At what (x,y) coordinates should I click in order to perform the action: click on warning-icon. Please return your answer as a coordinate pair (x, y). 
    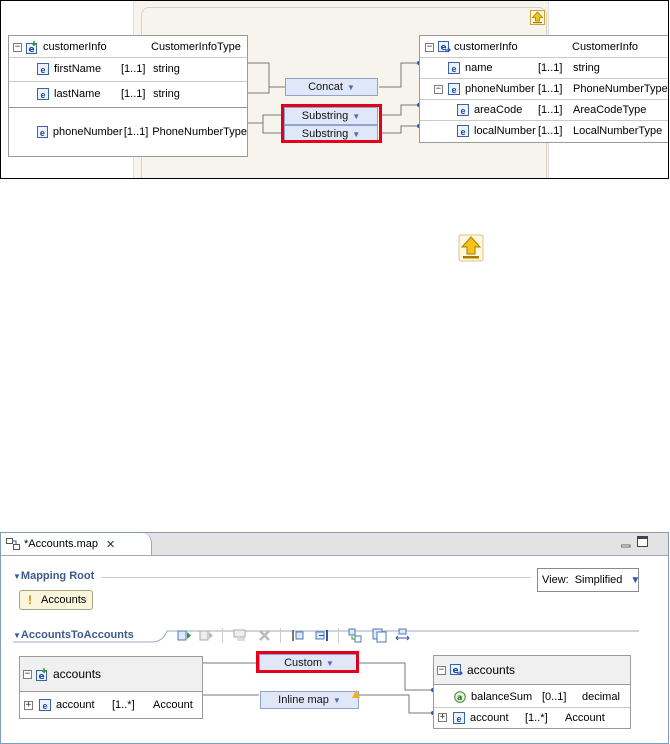
    Looking at the image, I should click on (356, 693).